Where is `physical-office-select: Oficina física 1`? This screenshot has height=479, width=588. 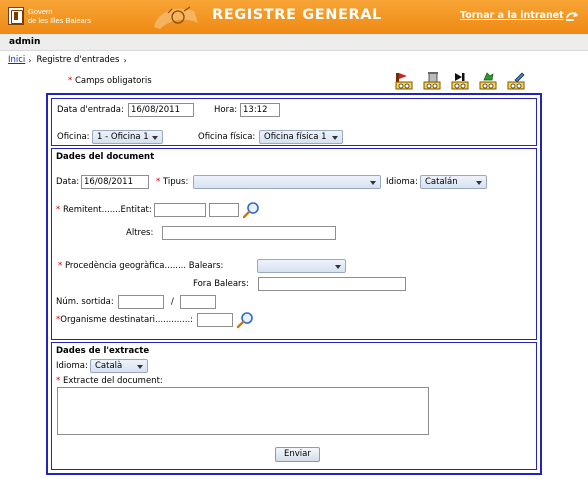
physical-office-select: Oficina física 1 is located at coordinates (301, 137).